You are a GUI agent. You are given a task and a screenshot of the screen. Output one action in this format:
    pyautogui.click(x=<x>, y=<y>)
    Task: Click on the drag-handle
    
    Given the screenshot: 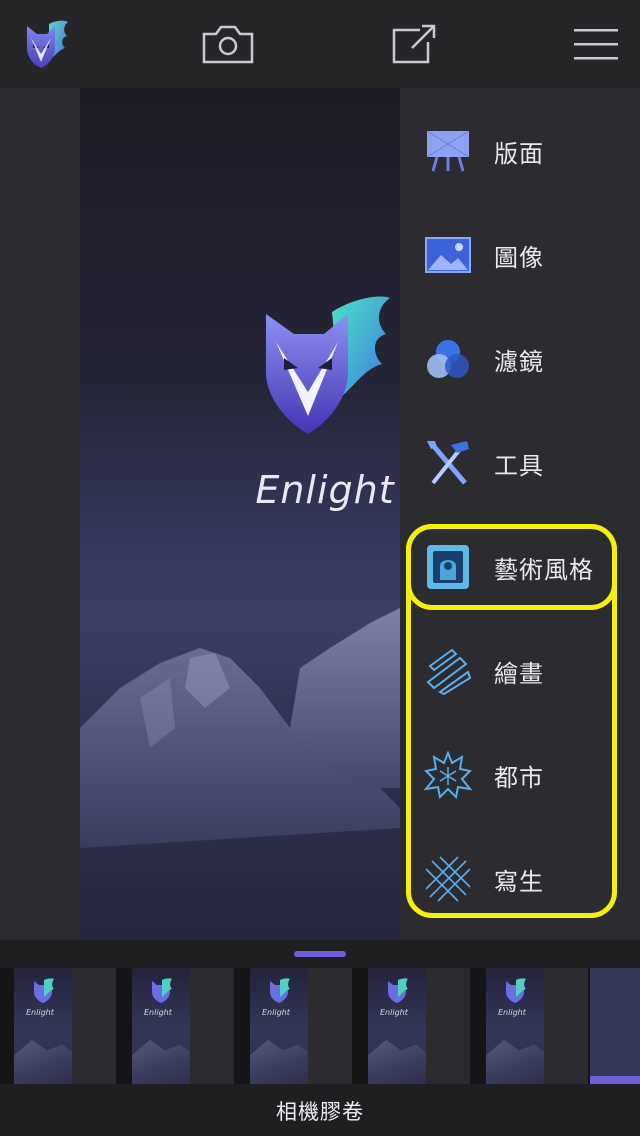 What is the action you would take?
    pyautogui.click(x=320, y=954)
    